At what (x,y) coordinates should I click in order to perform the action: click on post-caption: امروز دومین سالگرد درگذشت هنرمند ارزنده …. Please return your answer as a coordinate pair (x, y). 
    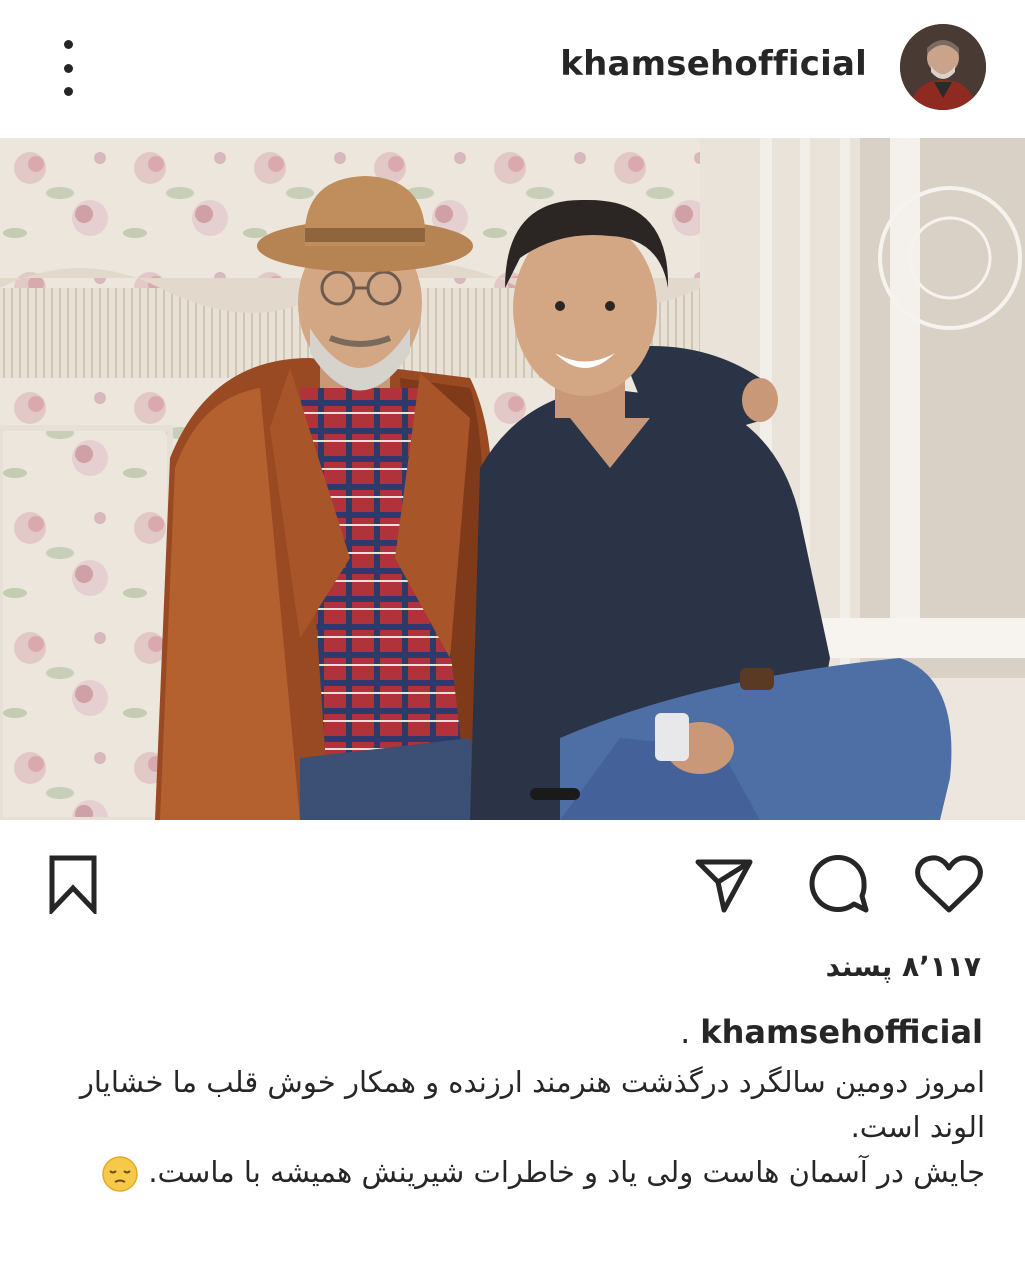
    Looking at the image, I should click on (510, 1127).